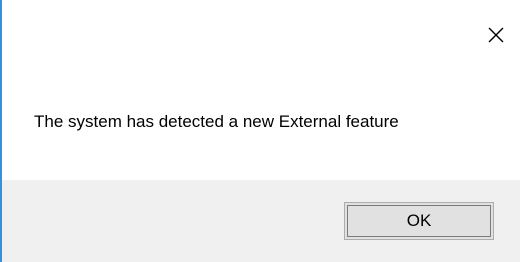 This screenshot has width=520, height=262. Describe the element at coordinates (419, 221) in the screenshot. I see `ok-button: OK` at that location.